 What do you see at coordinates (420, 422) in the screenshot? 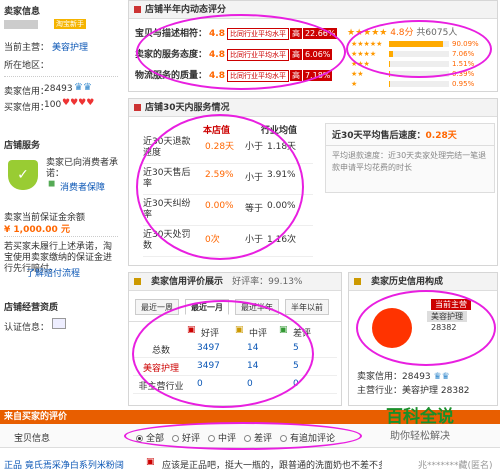
I see `watermark: 百科全说 助你轻松解决` at bounding box center [420, 422].